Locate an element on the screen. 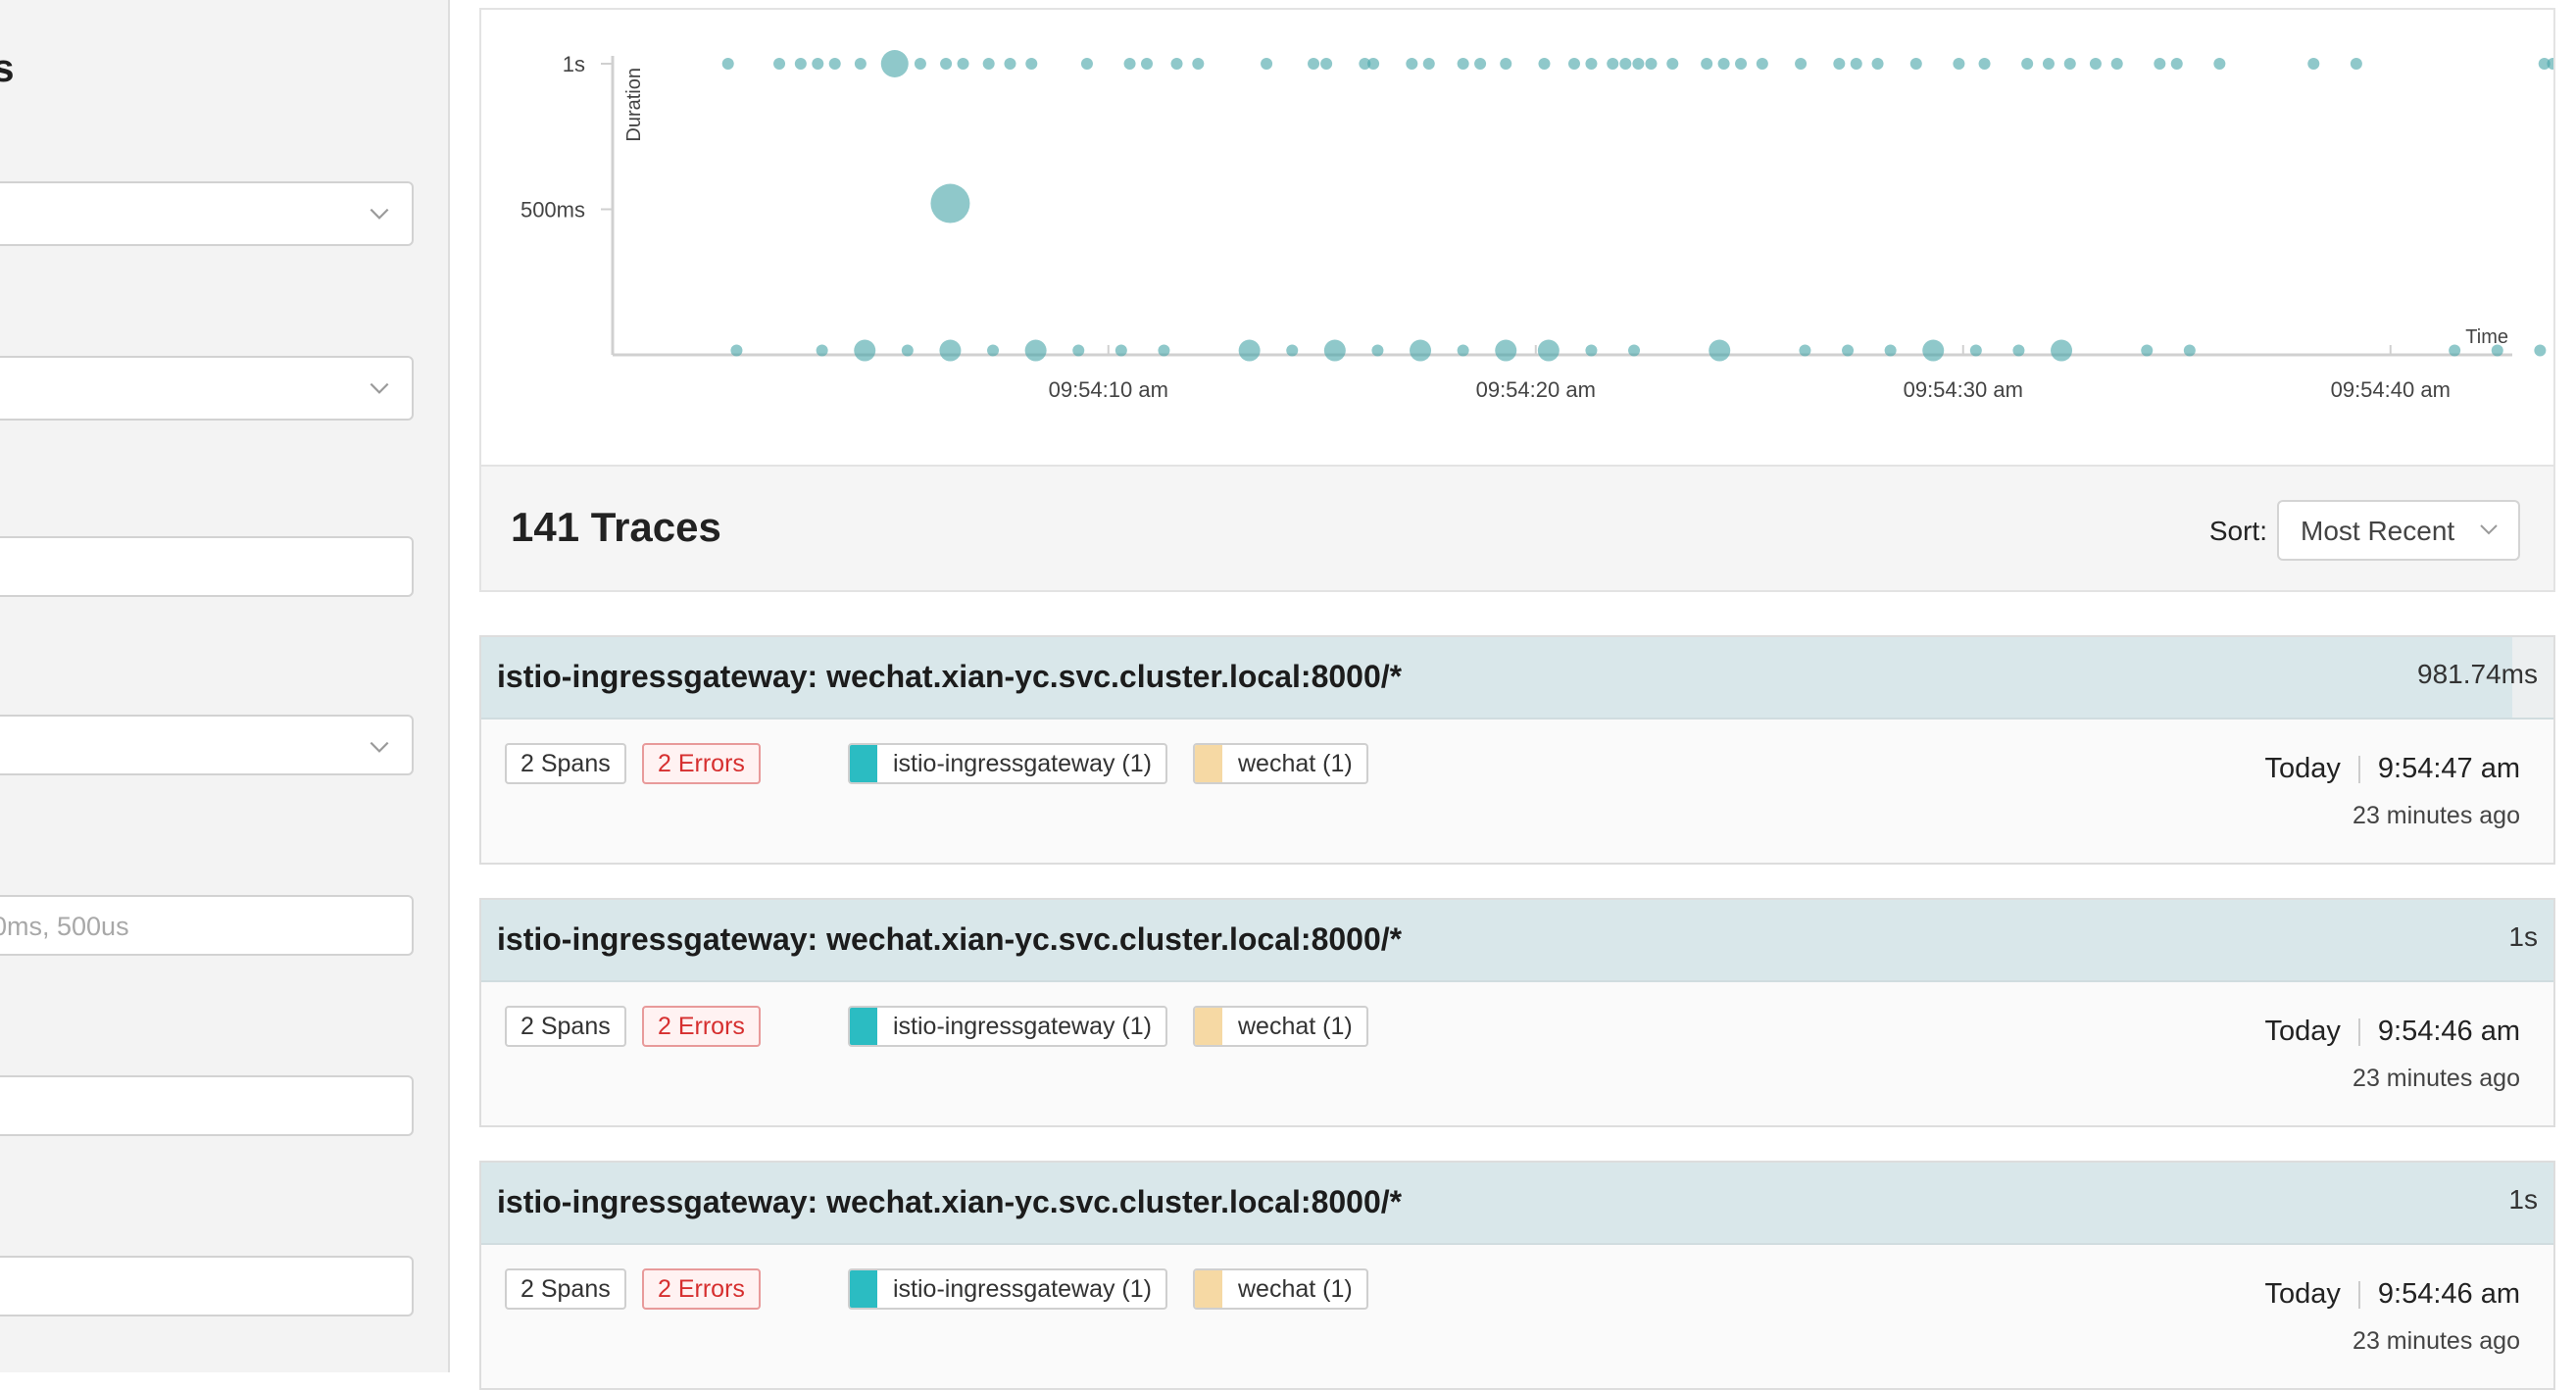  trace-start-time: Today 9:54:46 am is located at coordinates (2393, 1294).